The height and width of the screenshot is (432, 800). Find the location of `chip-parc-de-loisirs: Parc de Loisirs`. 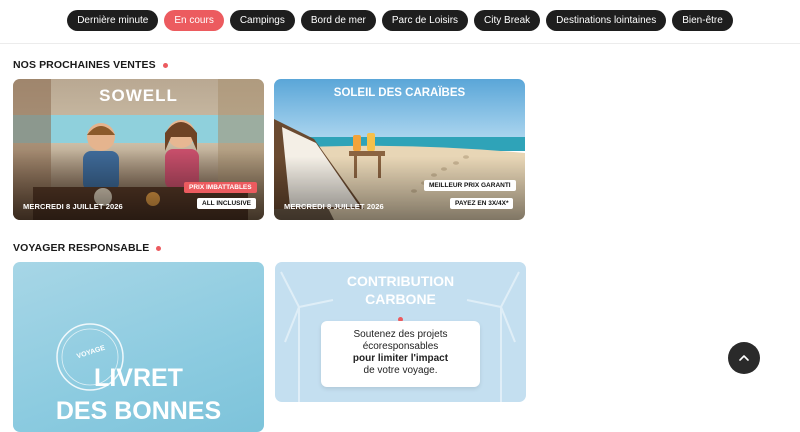

chip-parc-de-loisirs: Parc de Loisirs is located at coordinates (425, 20).